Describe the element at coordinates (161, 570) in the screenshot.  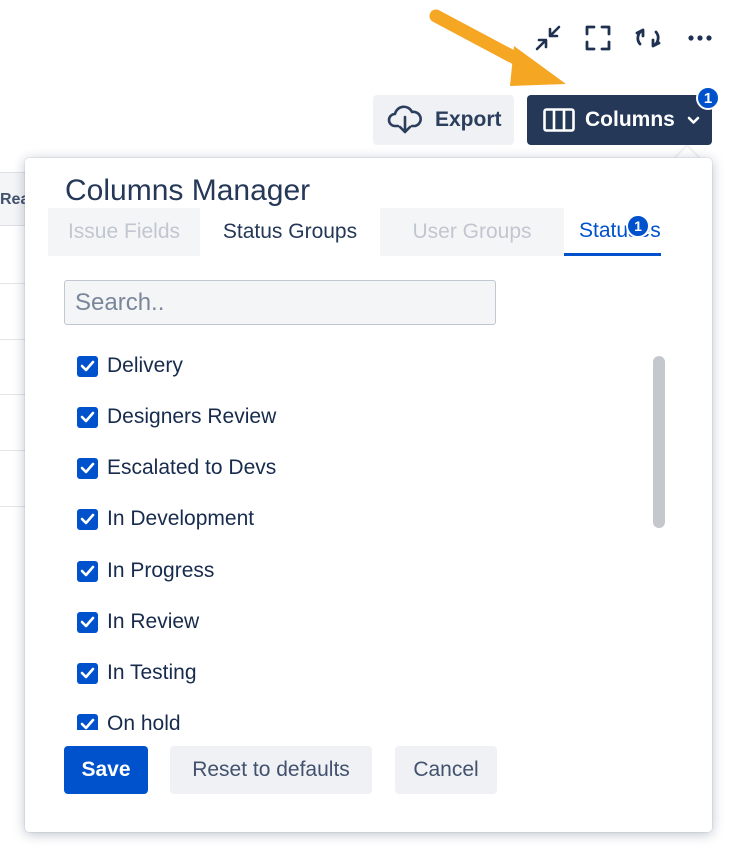
I see `status-label: In Progress` at that location.